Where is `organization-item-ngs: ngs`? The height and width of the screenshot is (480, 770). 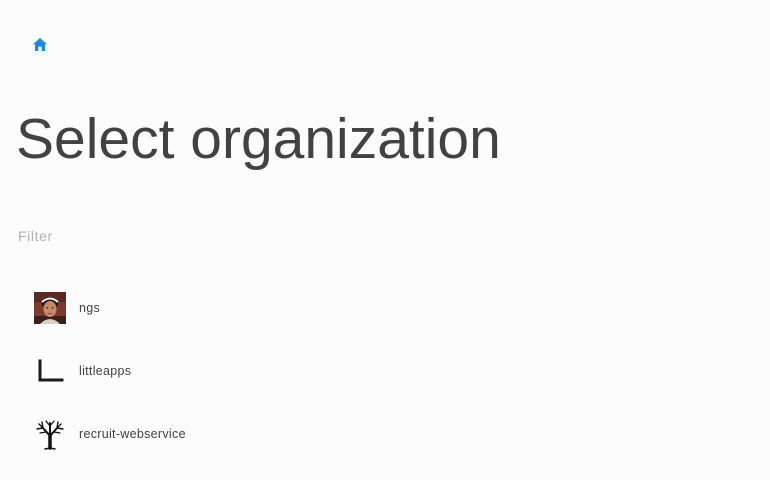
organization-item-ngs: ngs is located at coordinates (218, 307).